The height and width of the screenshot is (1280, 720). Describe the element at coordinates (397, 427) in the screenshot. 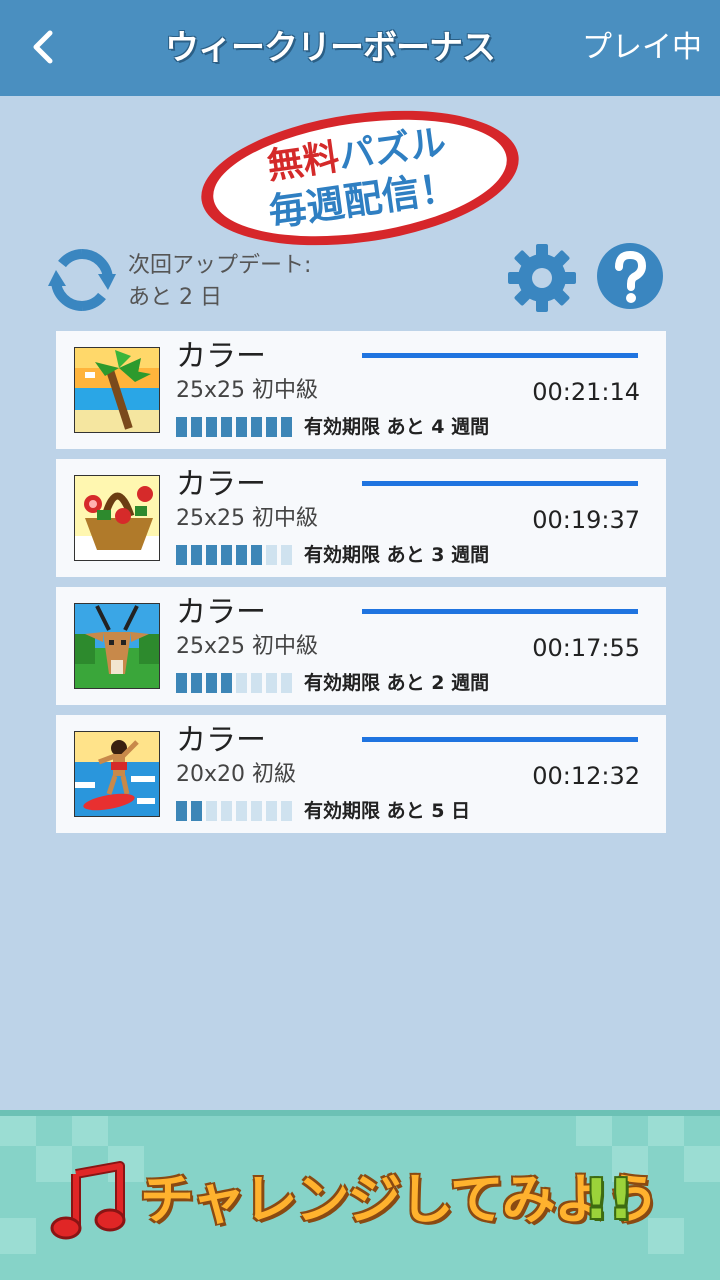

I see `puzzle-expiry: 有効期限 あと 4 週間` at that location.